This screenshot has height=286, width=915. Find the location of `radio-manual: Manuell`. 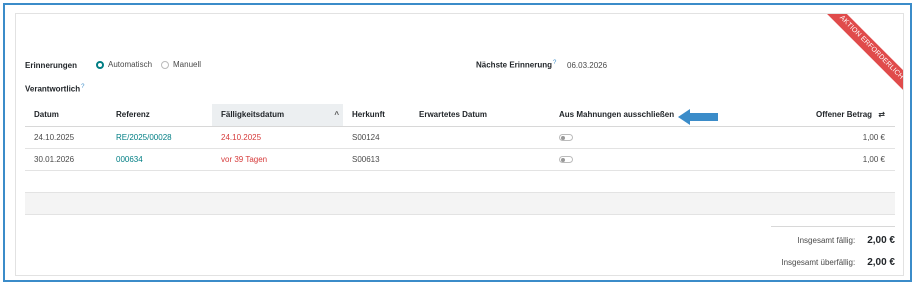

radio-manual: Manuell is located at coordinates (181, 64).